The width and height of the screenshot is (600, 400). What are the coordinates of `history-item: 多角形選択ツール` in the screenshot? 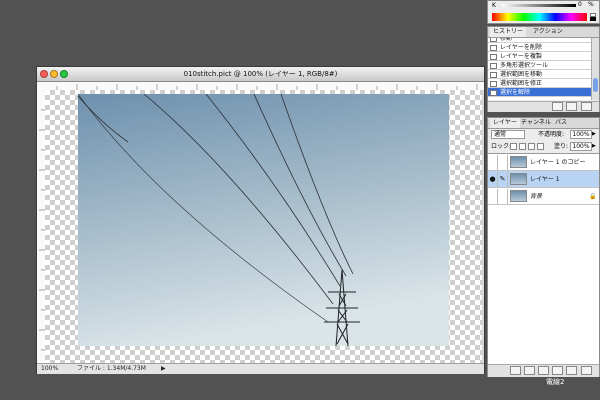 It's located at (539, 65).